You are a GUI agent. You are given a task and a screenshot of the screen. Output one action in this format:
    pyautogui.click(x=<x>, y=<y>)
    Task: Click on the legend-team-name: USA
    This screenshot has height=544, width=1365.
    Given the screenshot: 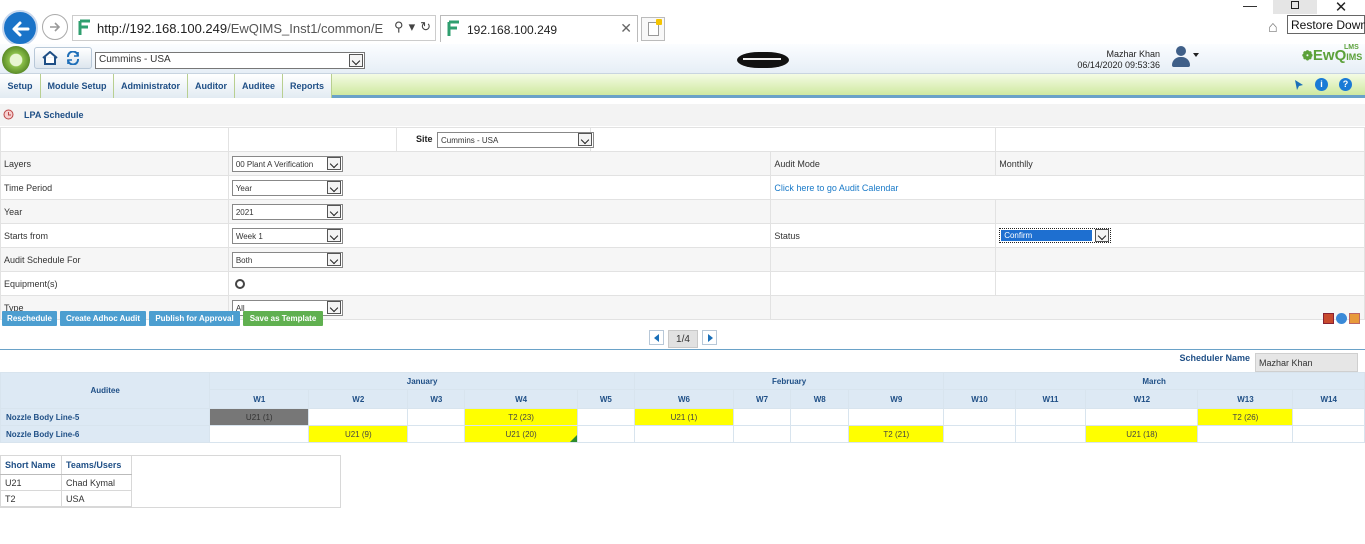 What is the action you would take?
    pyautogui.click(x=96, y=498)
    